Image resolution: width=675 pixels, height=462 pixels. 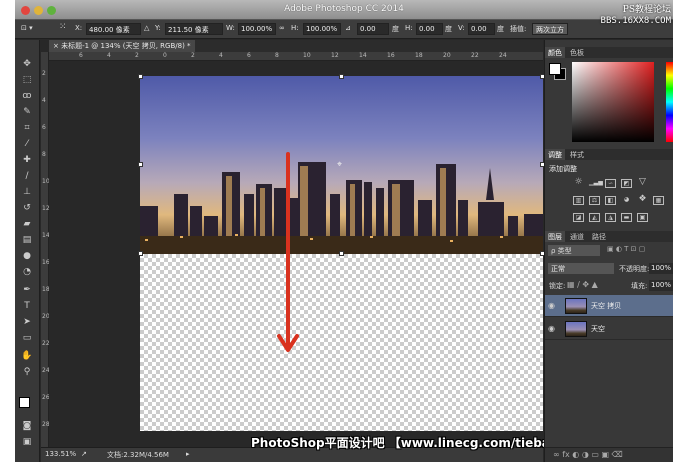 I want to click on opacity-field: 100%, so click(x=661, y=268).